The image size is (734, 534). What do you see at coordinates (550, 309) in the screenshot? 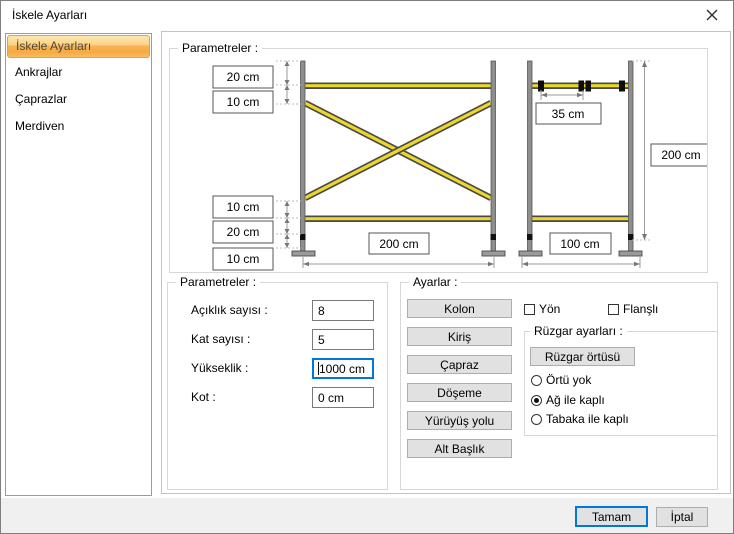
I see `yon-checkbox-label: Yön` at bounding box center [550, 309].